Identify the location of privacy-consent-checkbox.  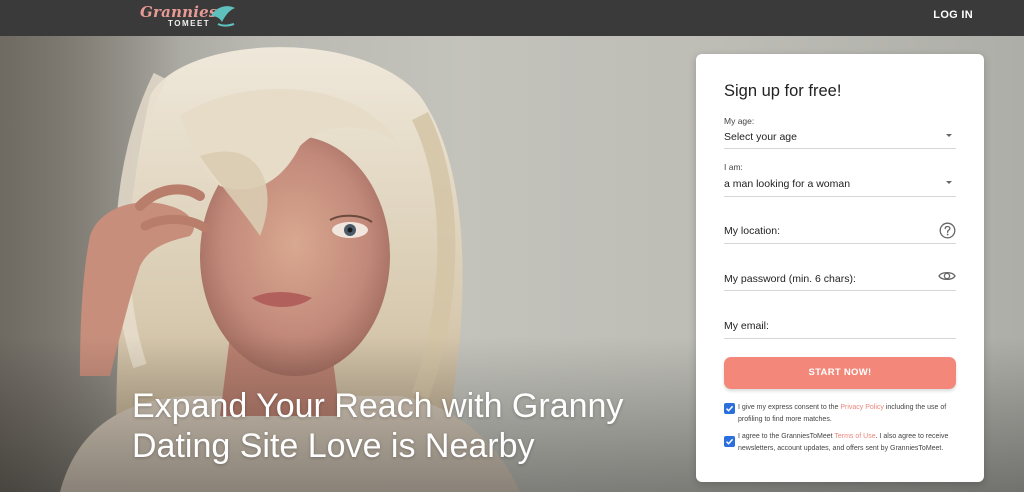
(729, 408).